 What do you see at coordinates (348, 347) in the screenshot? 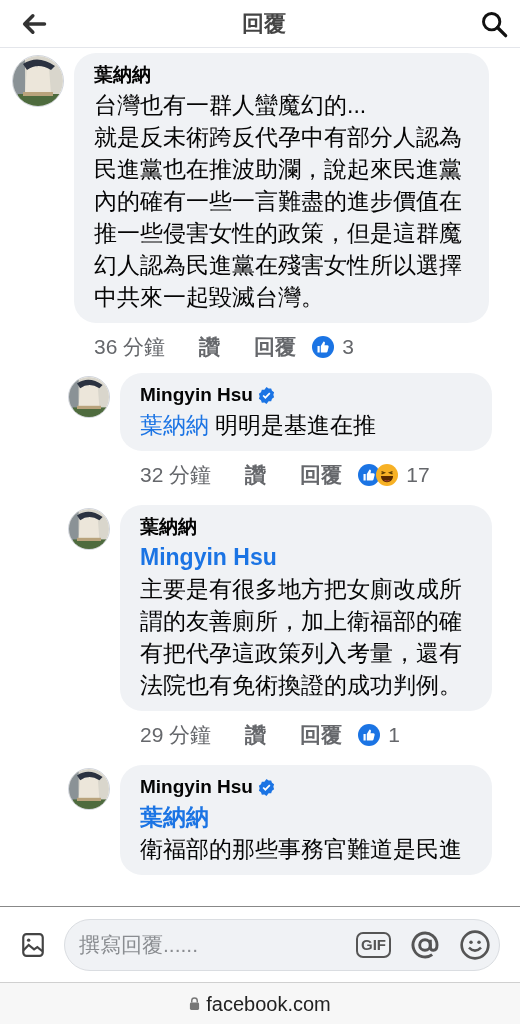
I see `reaction-count: 3` at bounding box center [348, 347].